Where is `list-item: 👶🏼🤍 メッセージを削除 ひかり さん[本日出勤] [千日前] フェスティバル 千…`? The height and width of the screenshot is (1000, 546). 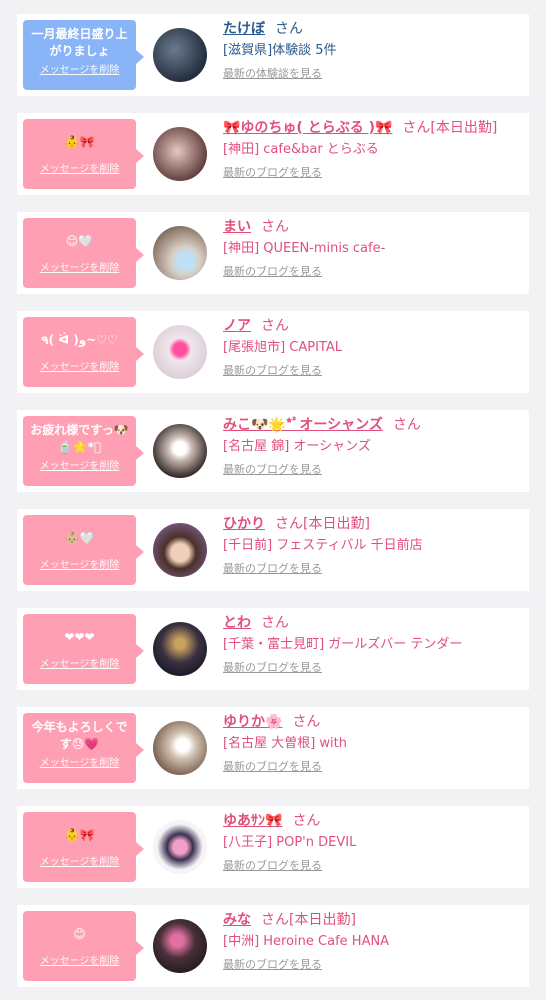 list-item: 👶🏼🤍 メッセージを削除 ひかり さん[本日出勤] [千日前] フェスティバル 千… is located at coordinates (273, 550).